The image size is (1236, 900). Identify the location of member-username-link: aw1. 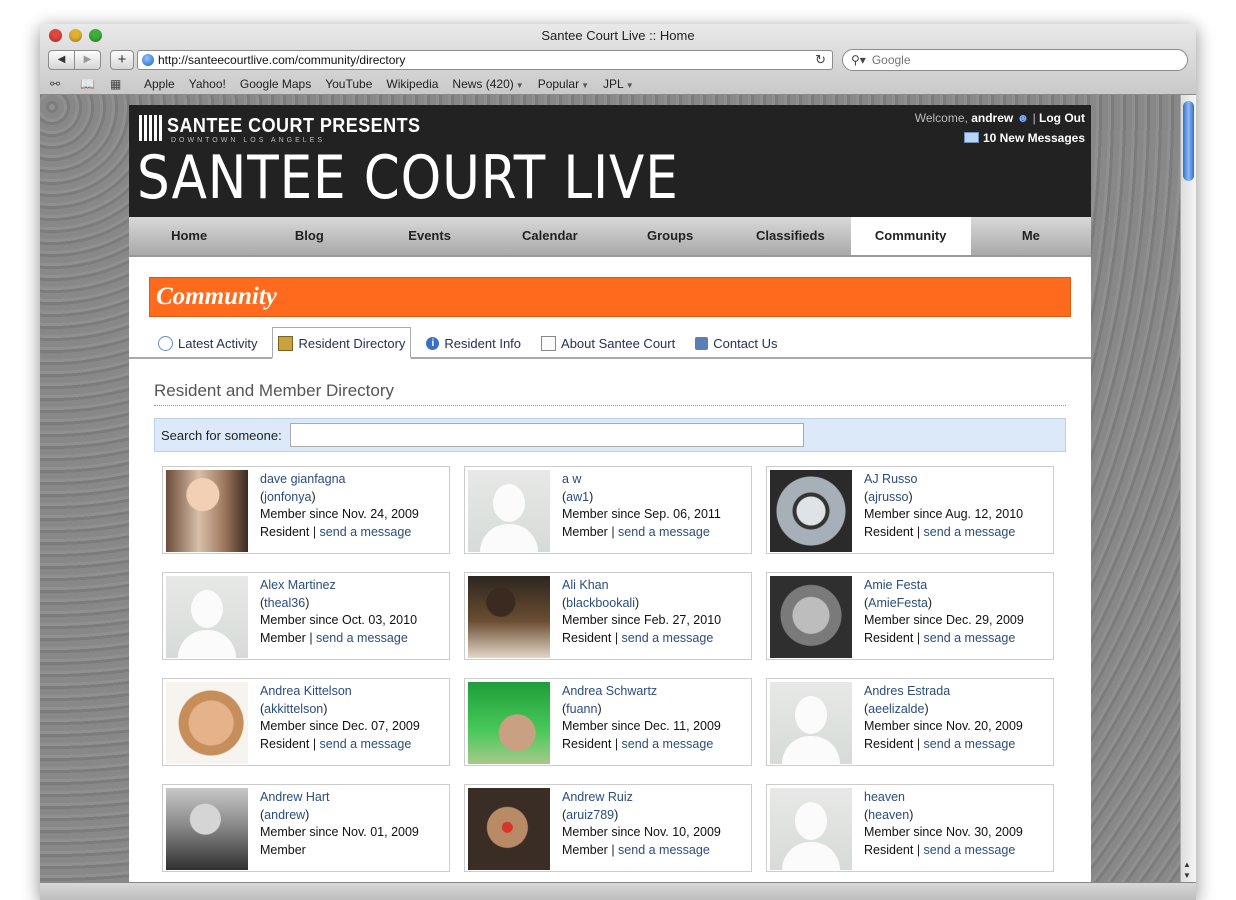
(577, 497).